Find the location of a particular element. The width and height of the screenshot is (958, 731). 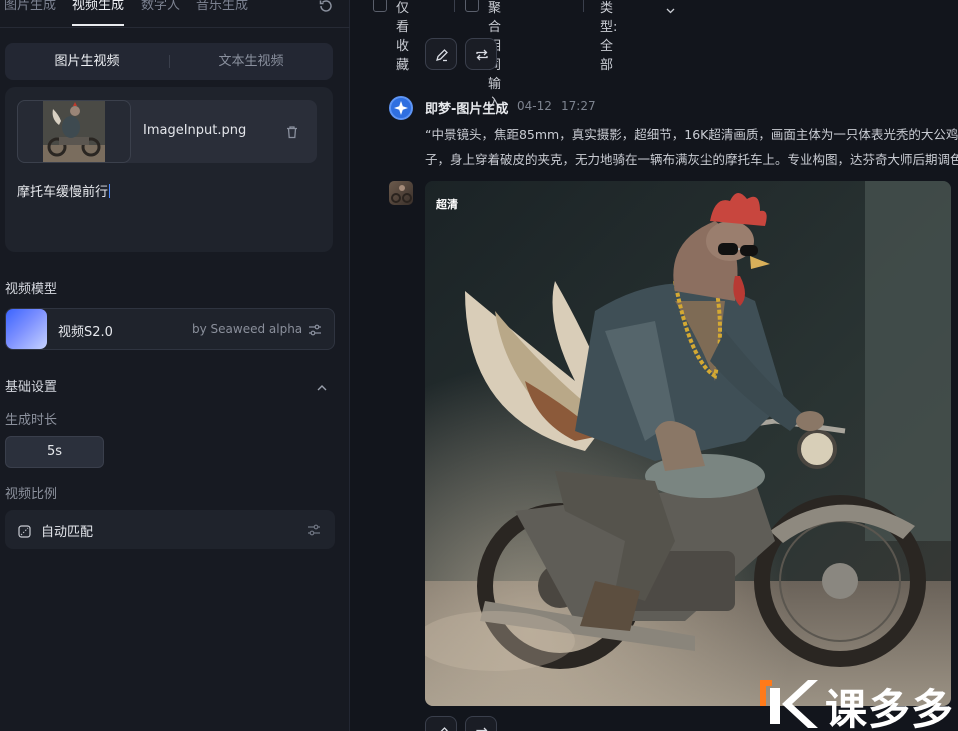

image-to-video-option: 图片生视频 is located at coordinates (87, 61).